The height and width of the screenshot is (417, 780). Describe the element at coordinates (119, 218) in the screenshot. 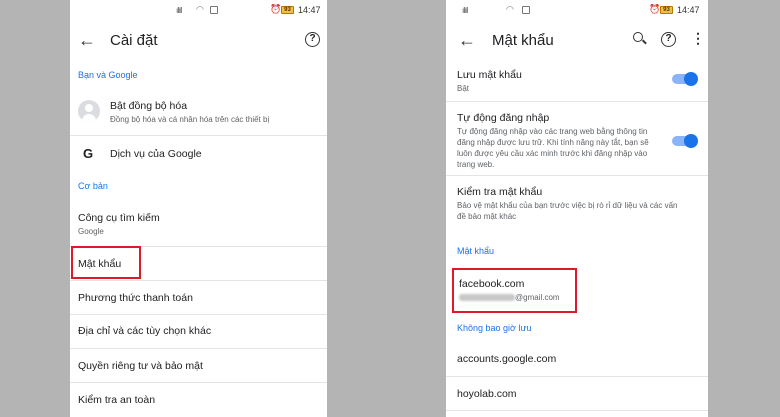

I see `search-engine-label: Công cụ tìm kiếm` at that location.